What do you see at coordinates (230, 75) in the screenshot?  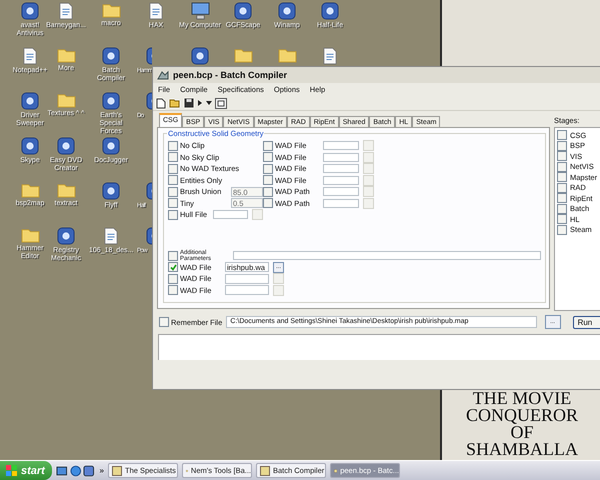 I see `window-title: peen.bcp - Batch Compiler` at bounding box center [230, 75].